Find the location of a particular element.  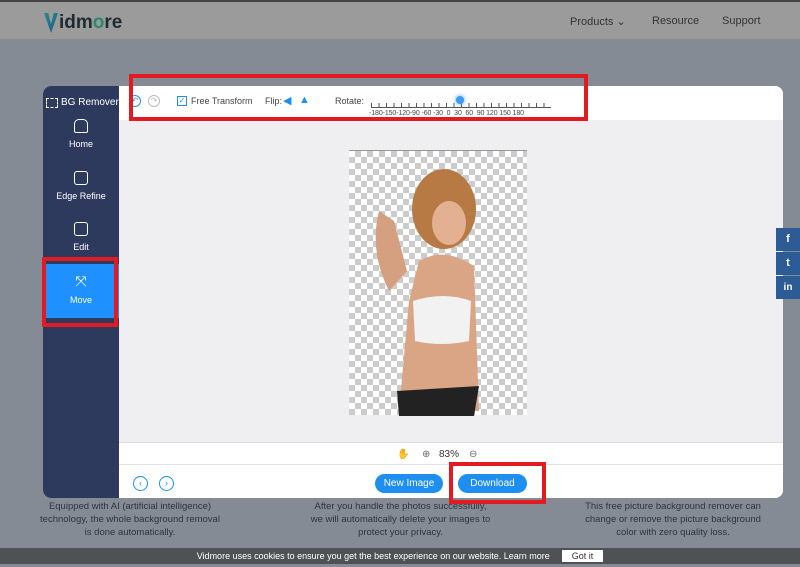

facebook-button: f is located at coordinates (788, 239).